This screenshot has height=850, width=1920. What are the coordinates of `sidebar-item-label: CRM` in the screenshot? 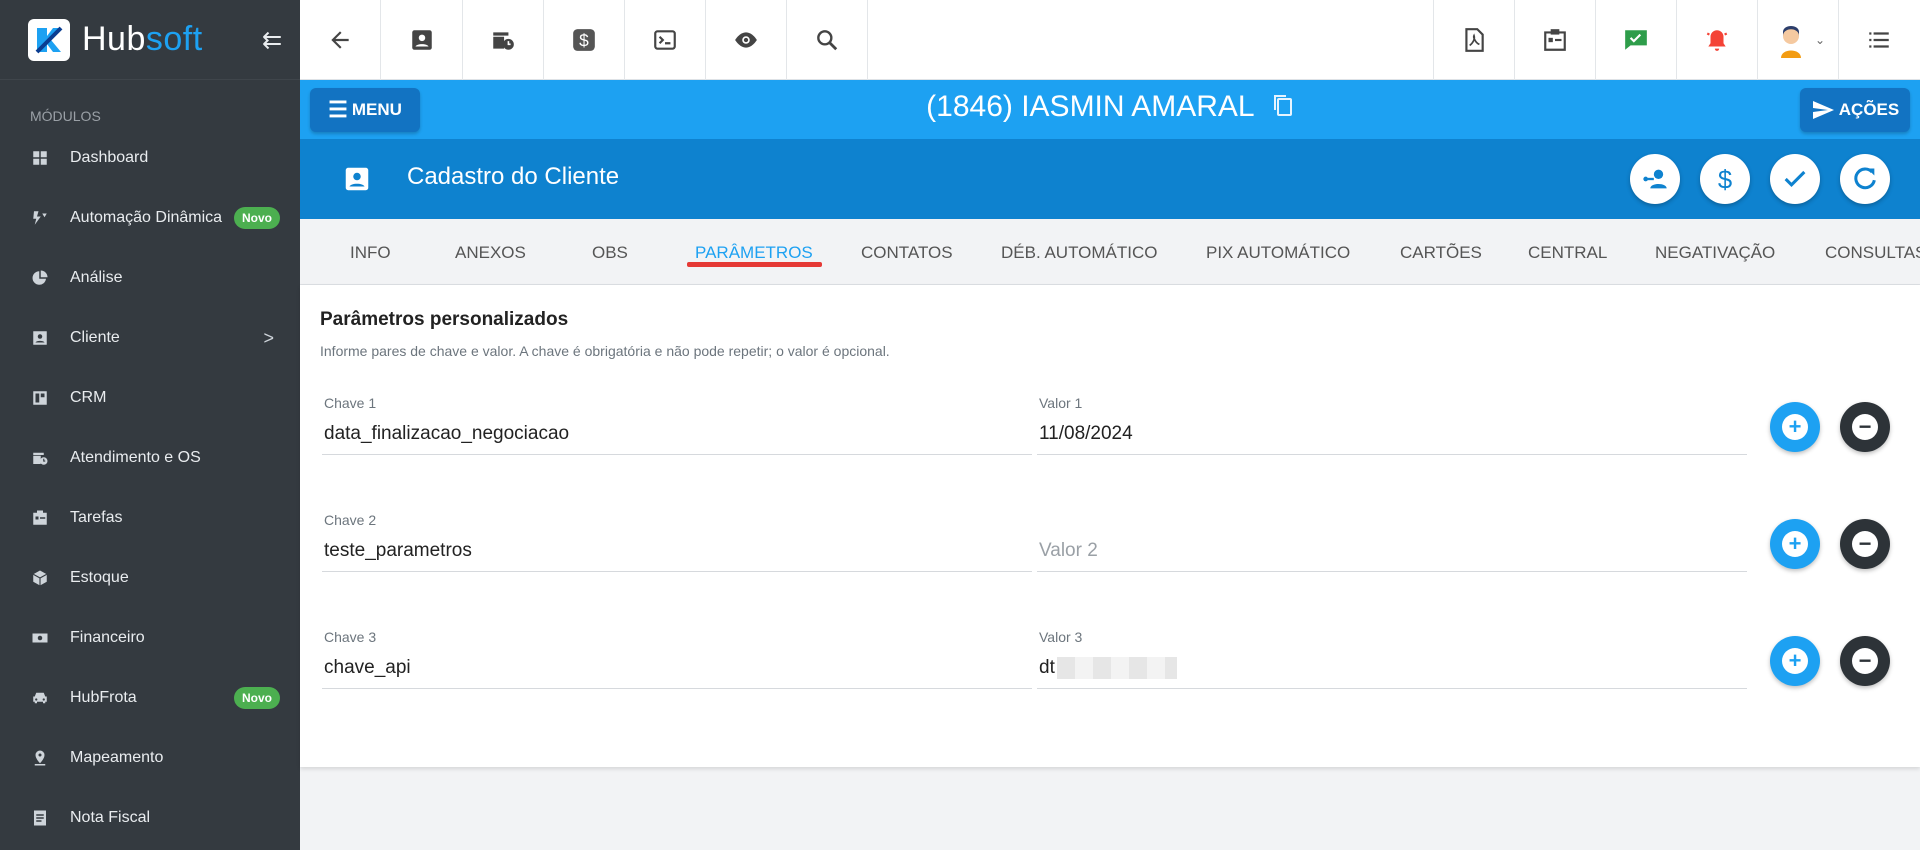 It's located at (88, 397).